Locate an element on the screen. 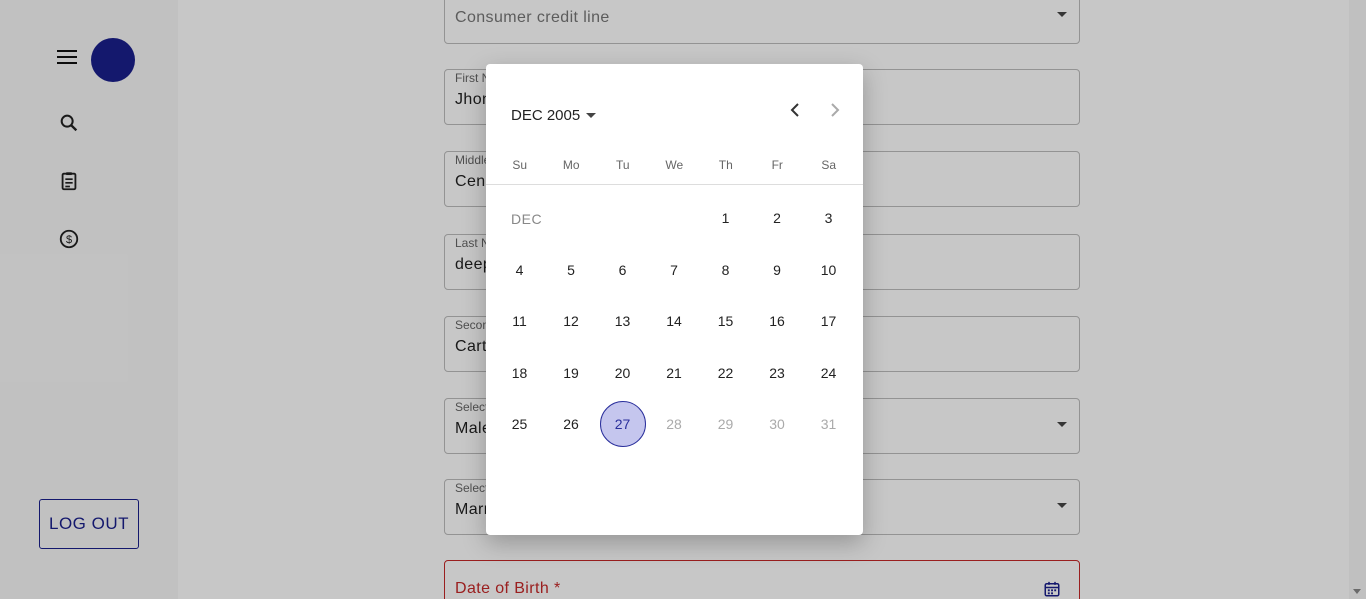 Image resolution: width=1366 pixels, height=599 pixels. day-cell: 18 is located at coordinates (520, 373).